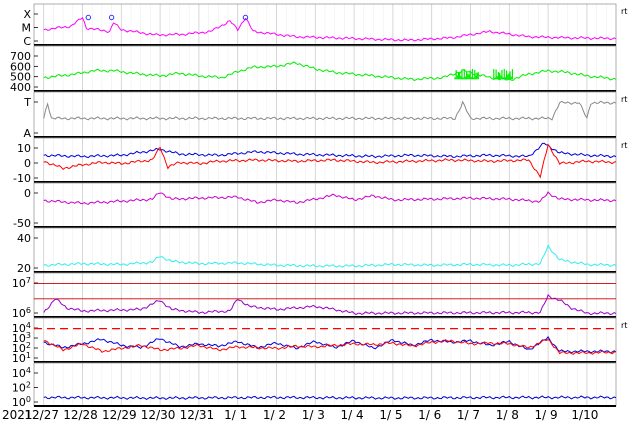  What do you see at coordinates (390, 415) in the screenshot?
I see `date-label: 1/ 5` at bounding box center [390, 415].